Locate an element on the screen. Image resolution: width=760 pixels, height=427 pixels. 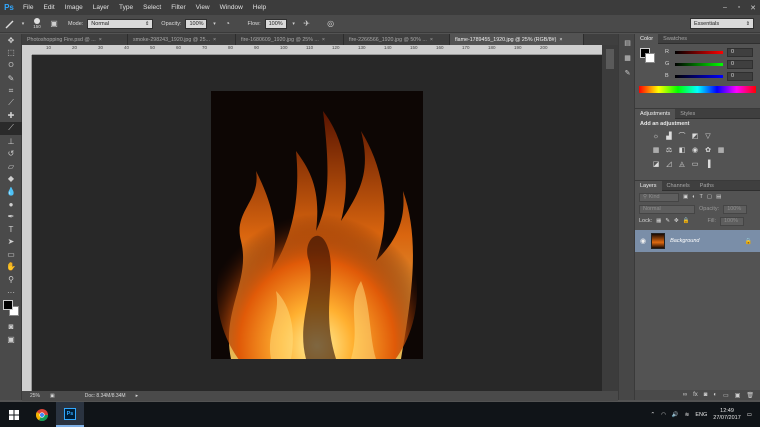
language-indicator: ENG is located at coordinates (701, 415).